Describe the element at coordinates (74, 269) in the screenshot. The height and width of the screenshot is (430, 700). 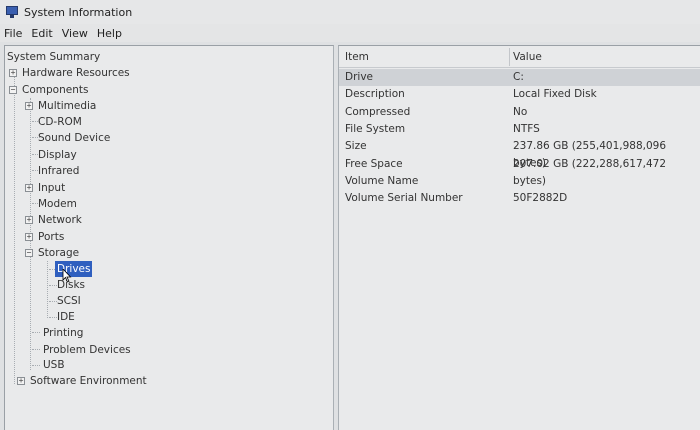
I see `tree-label-selected: Drives` at that location.